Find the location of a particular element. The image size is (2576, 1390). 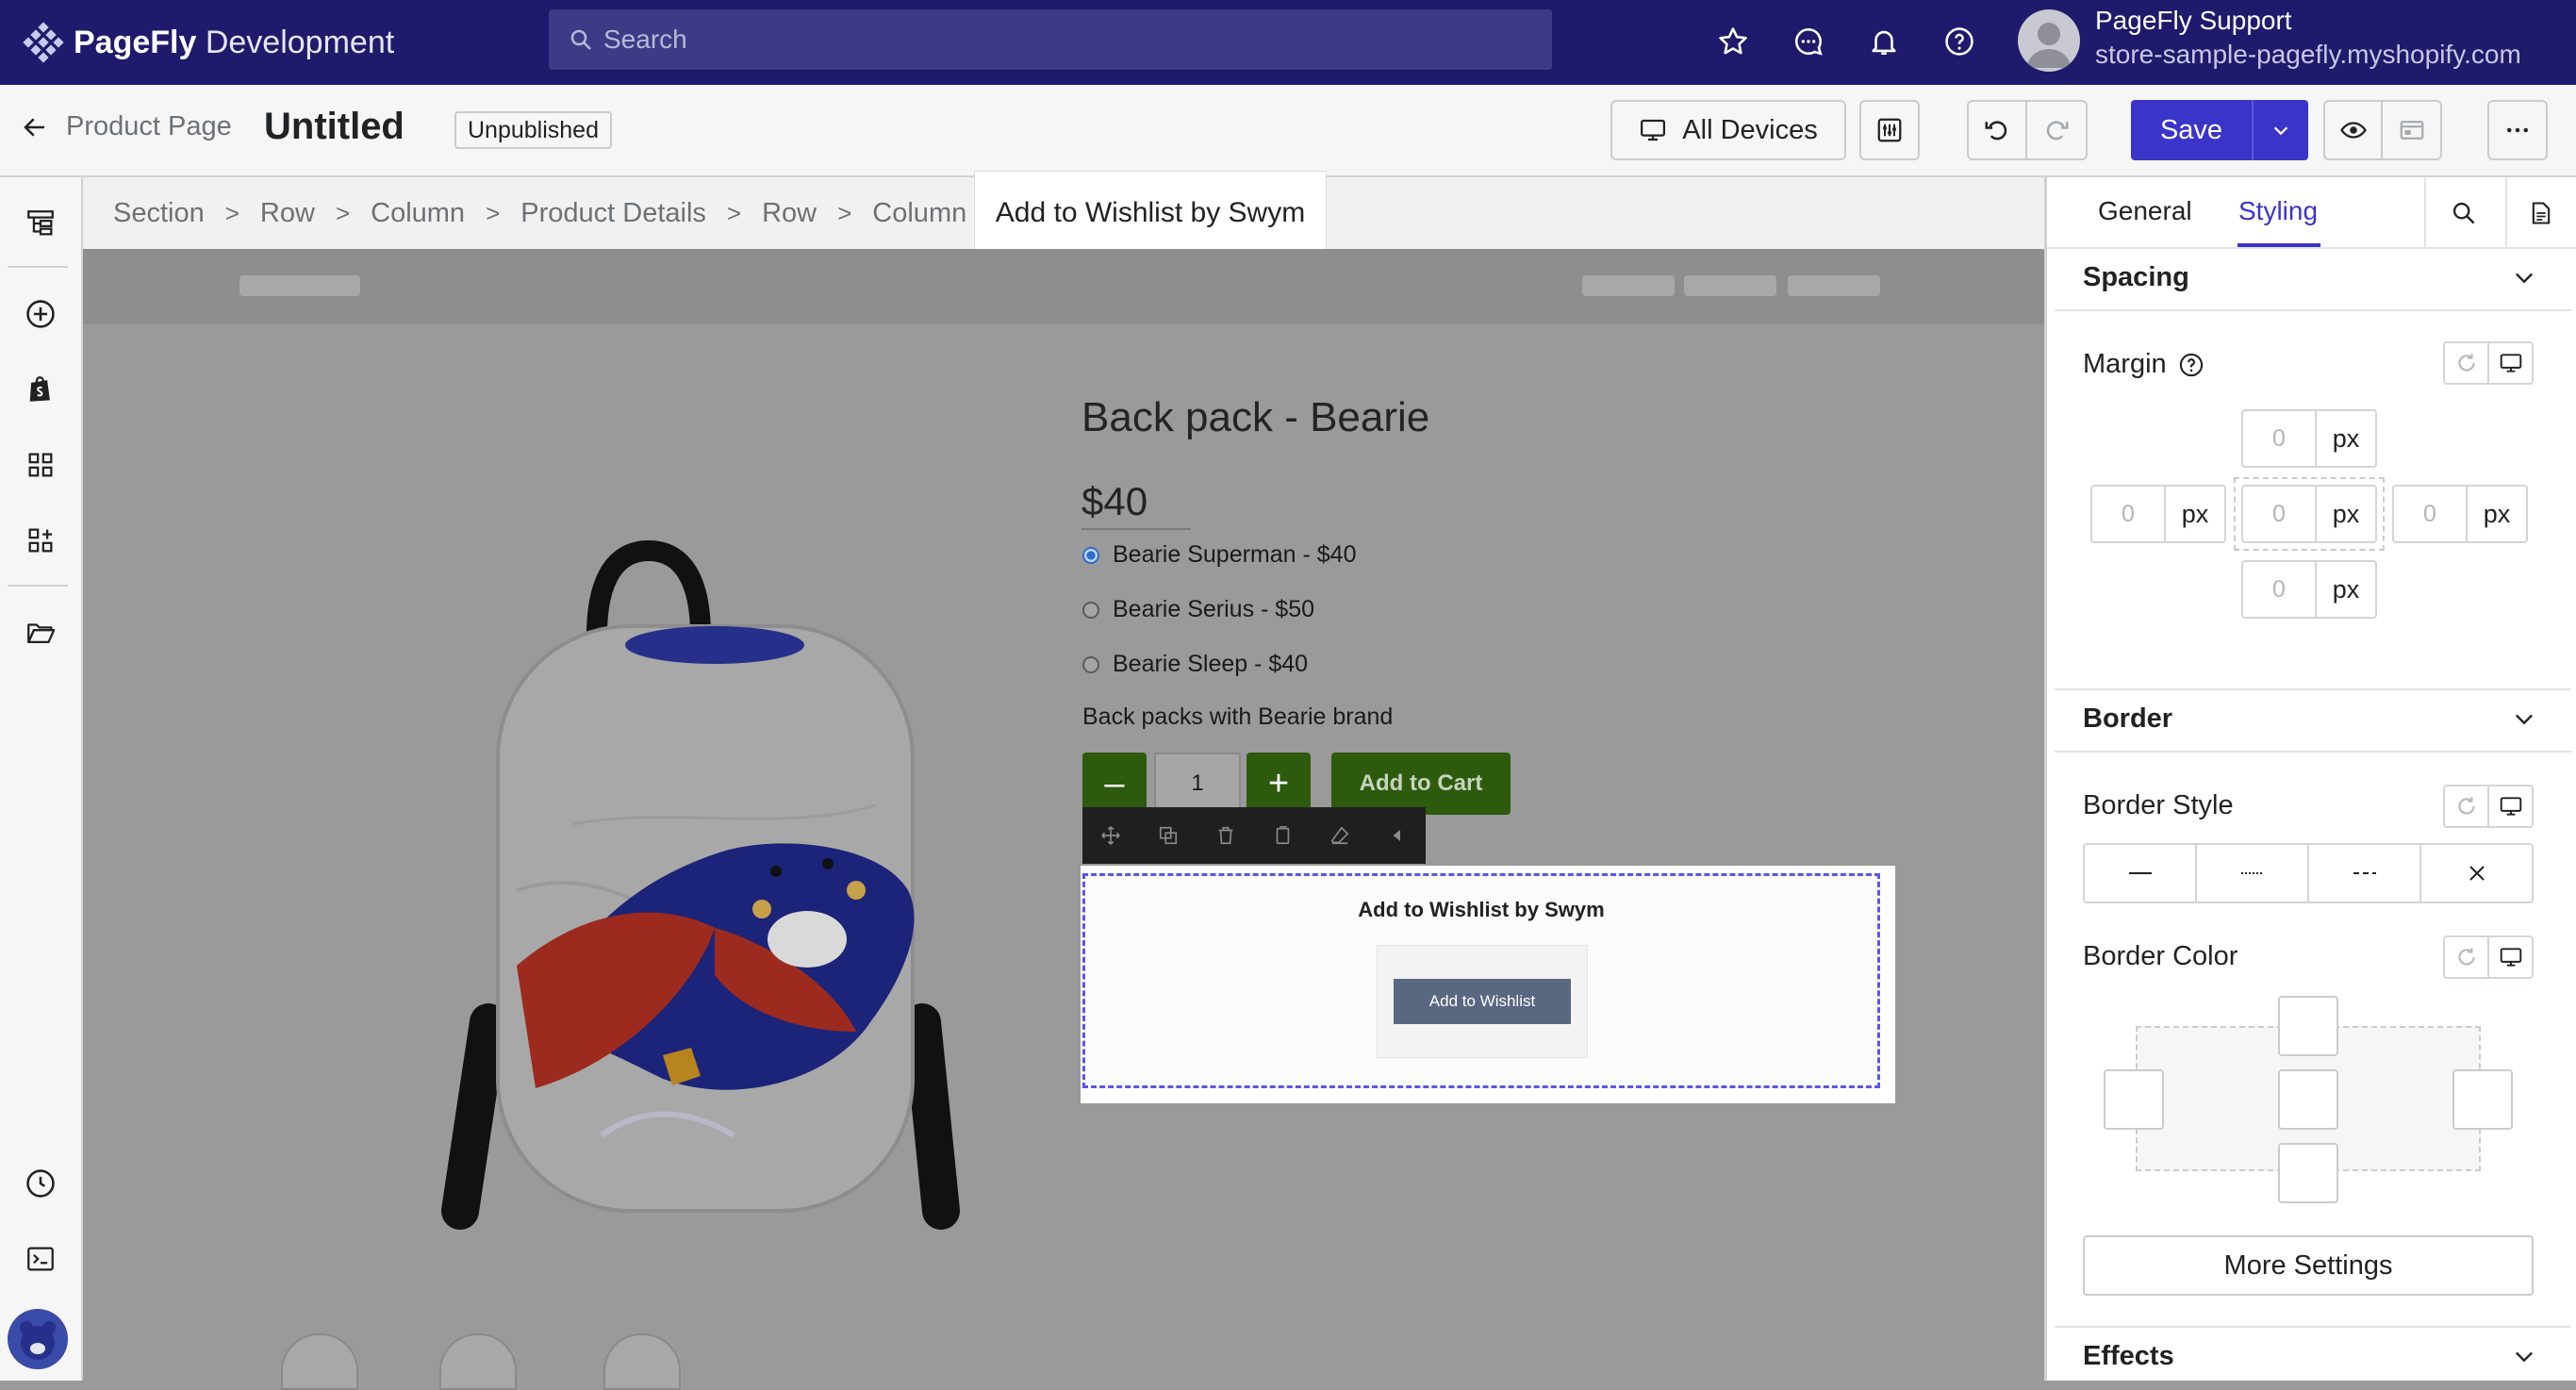

border-color-top-swatch is located at coordinates (2308, 1026).